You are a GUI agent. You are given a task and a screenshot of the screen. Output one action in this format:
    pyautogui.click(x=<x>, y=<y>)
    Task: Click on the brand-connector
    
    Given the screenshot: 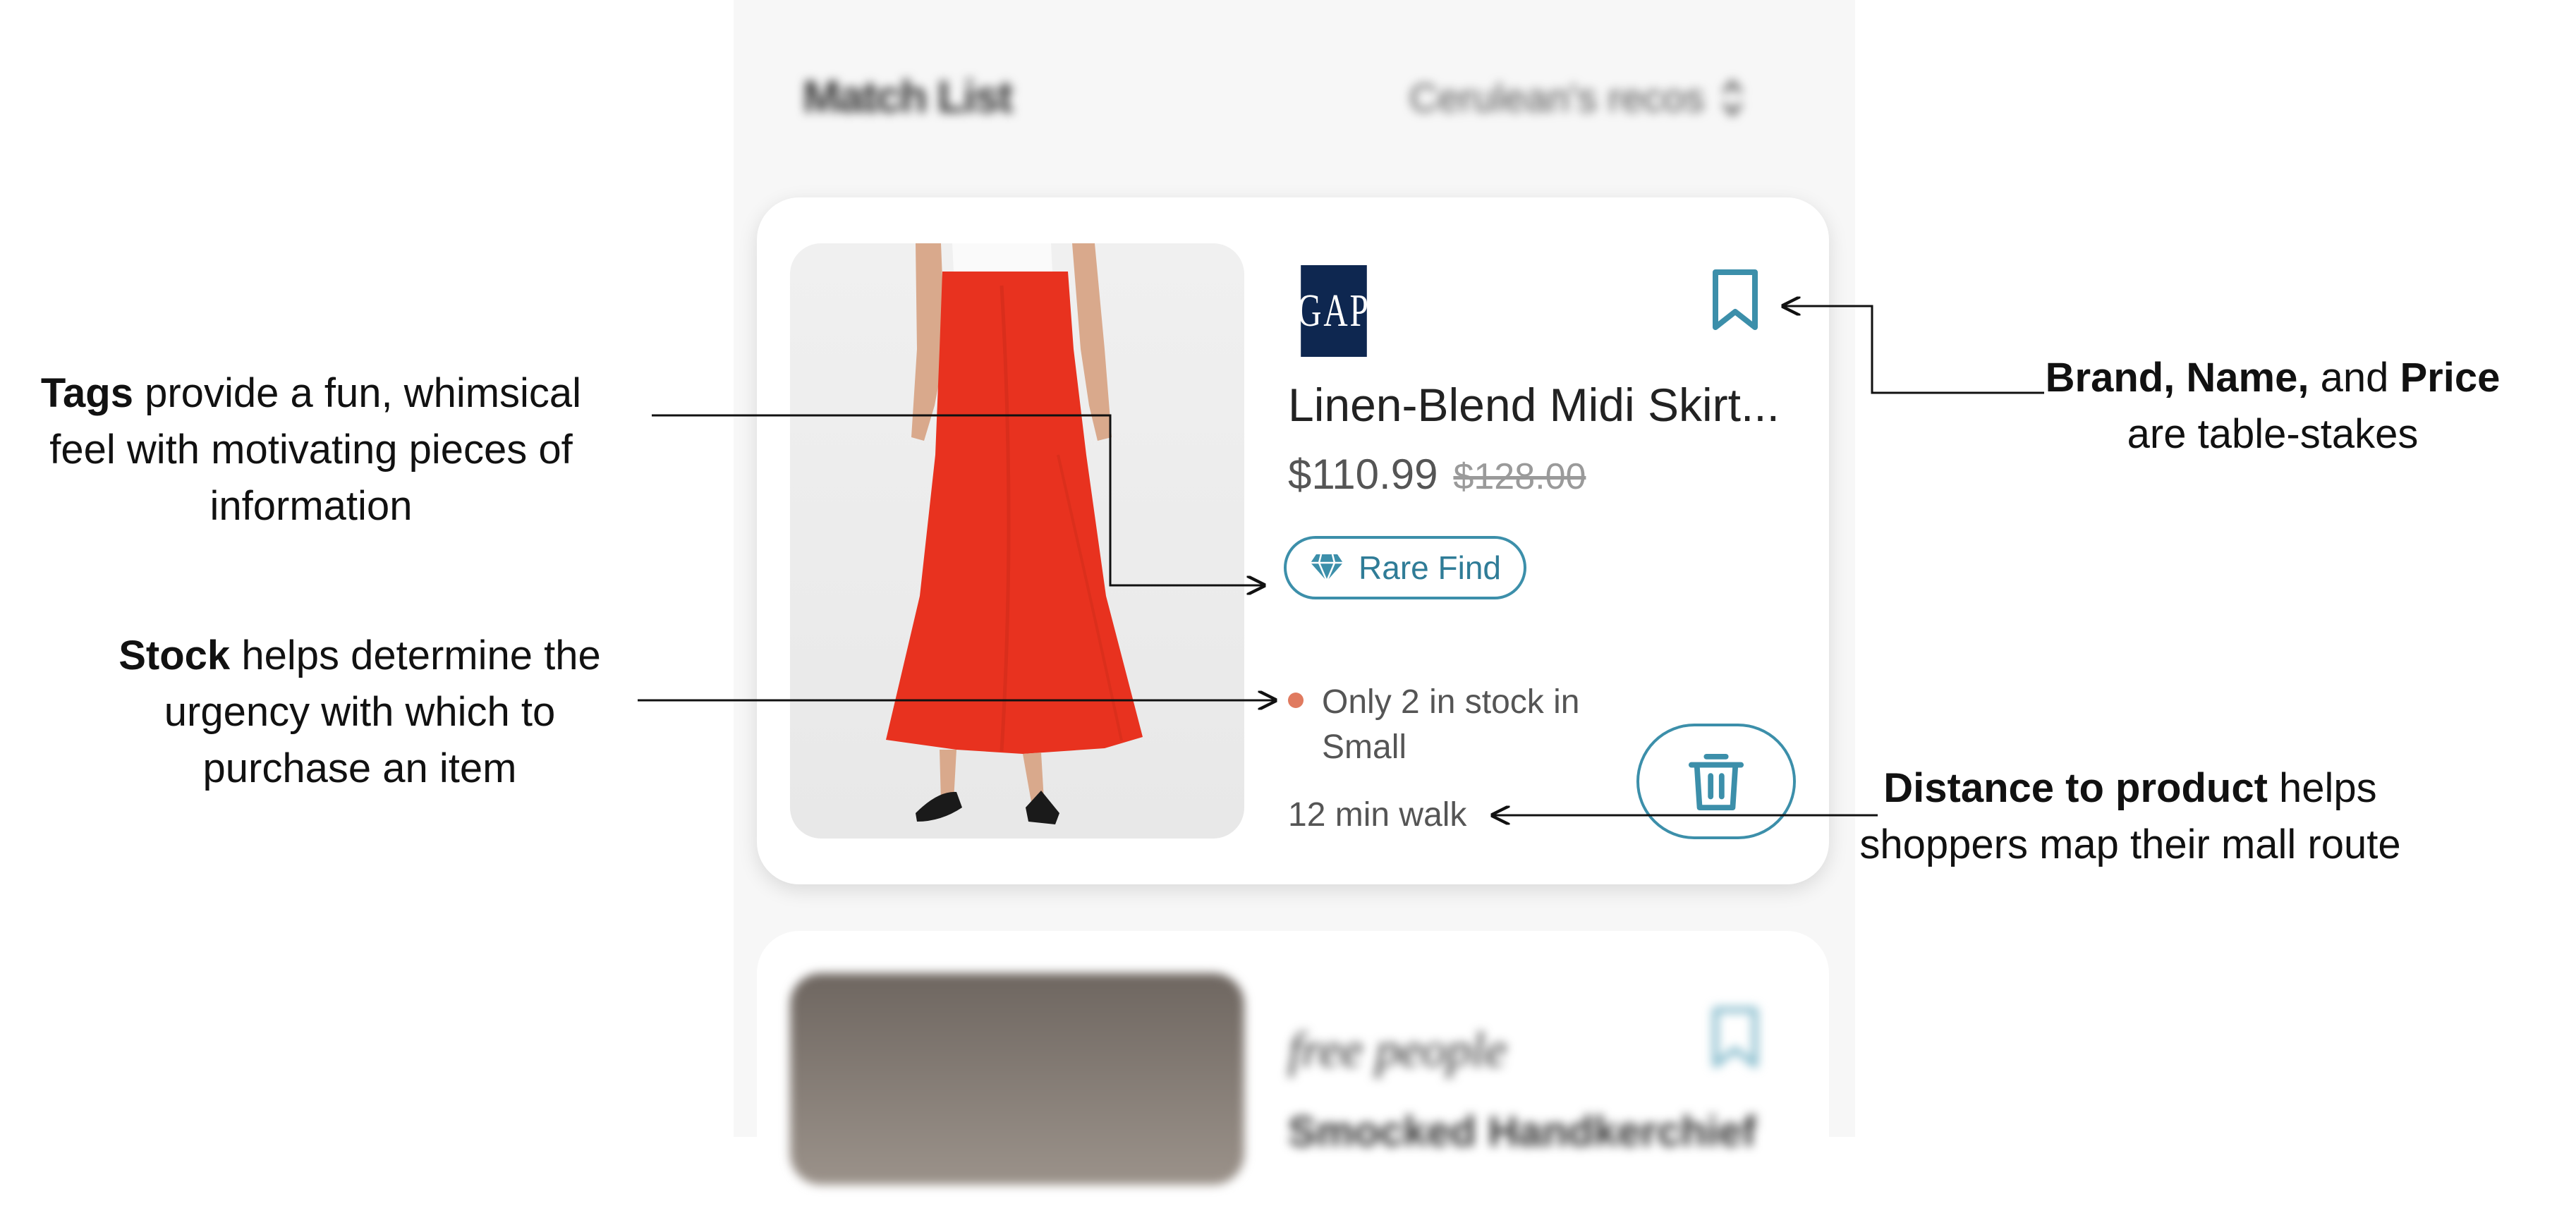 What is the action you would take?
    pyautogui.click(x=1913, y=350)
    